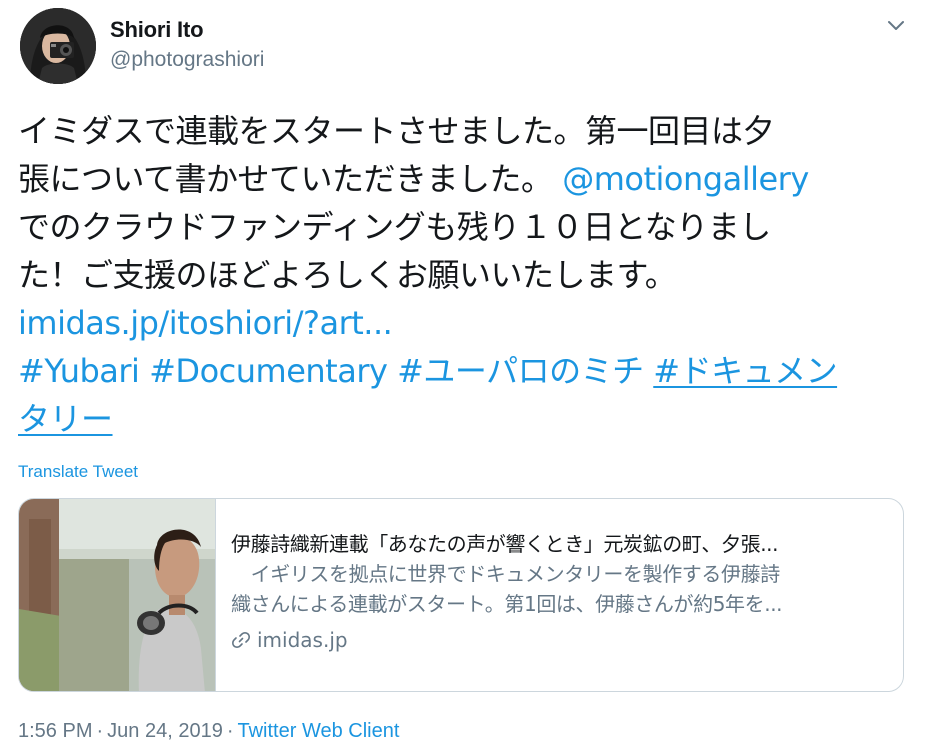  What do you see at coordinates (347, 275) in the screenshot?
I see `tweet-text-line: た！ご支援のほどよろしくお願いいたします。` at bounding box center [347, 275].